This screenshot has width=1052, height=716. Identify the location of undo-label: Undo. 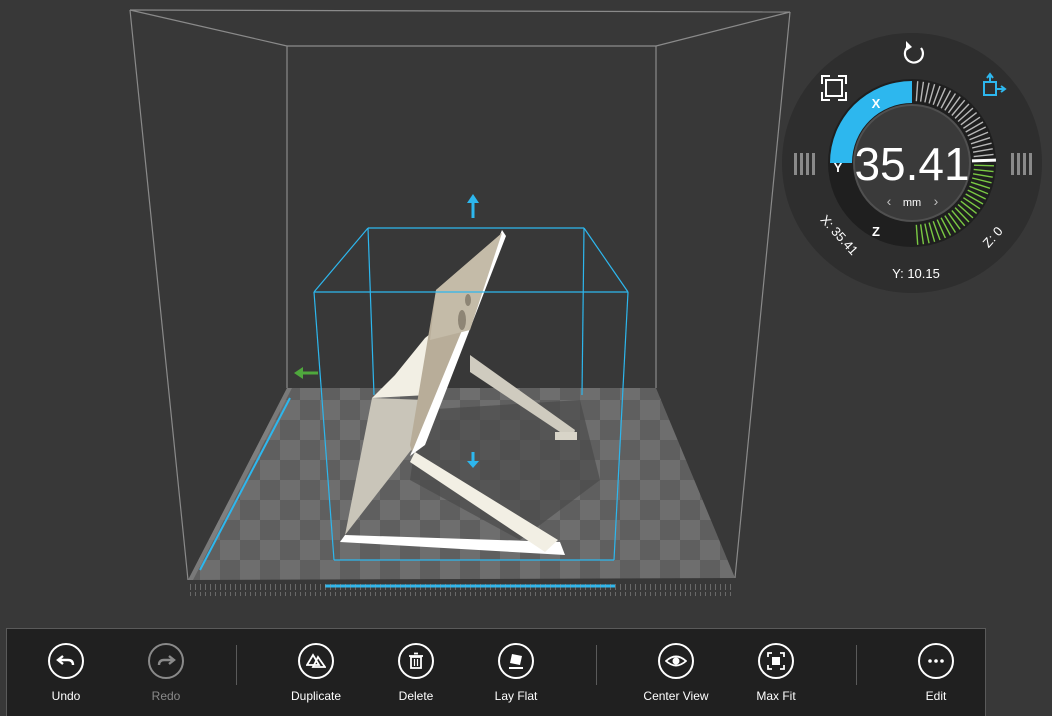
(66, 696).